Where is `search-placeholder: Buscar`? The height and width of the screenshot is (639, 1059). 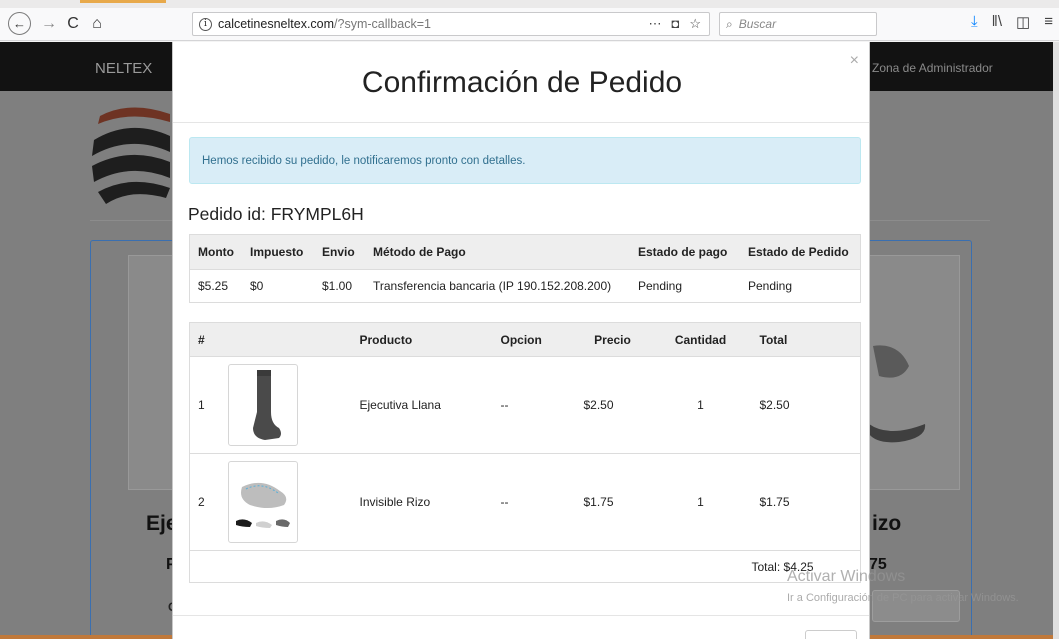
search-placeholder: Buscar is located at coordinates (757, 24).